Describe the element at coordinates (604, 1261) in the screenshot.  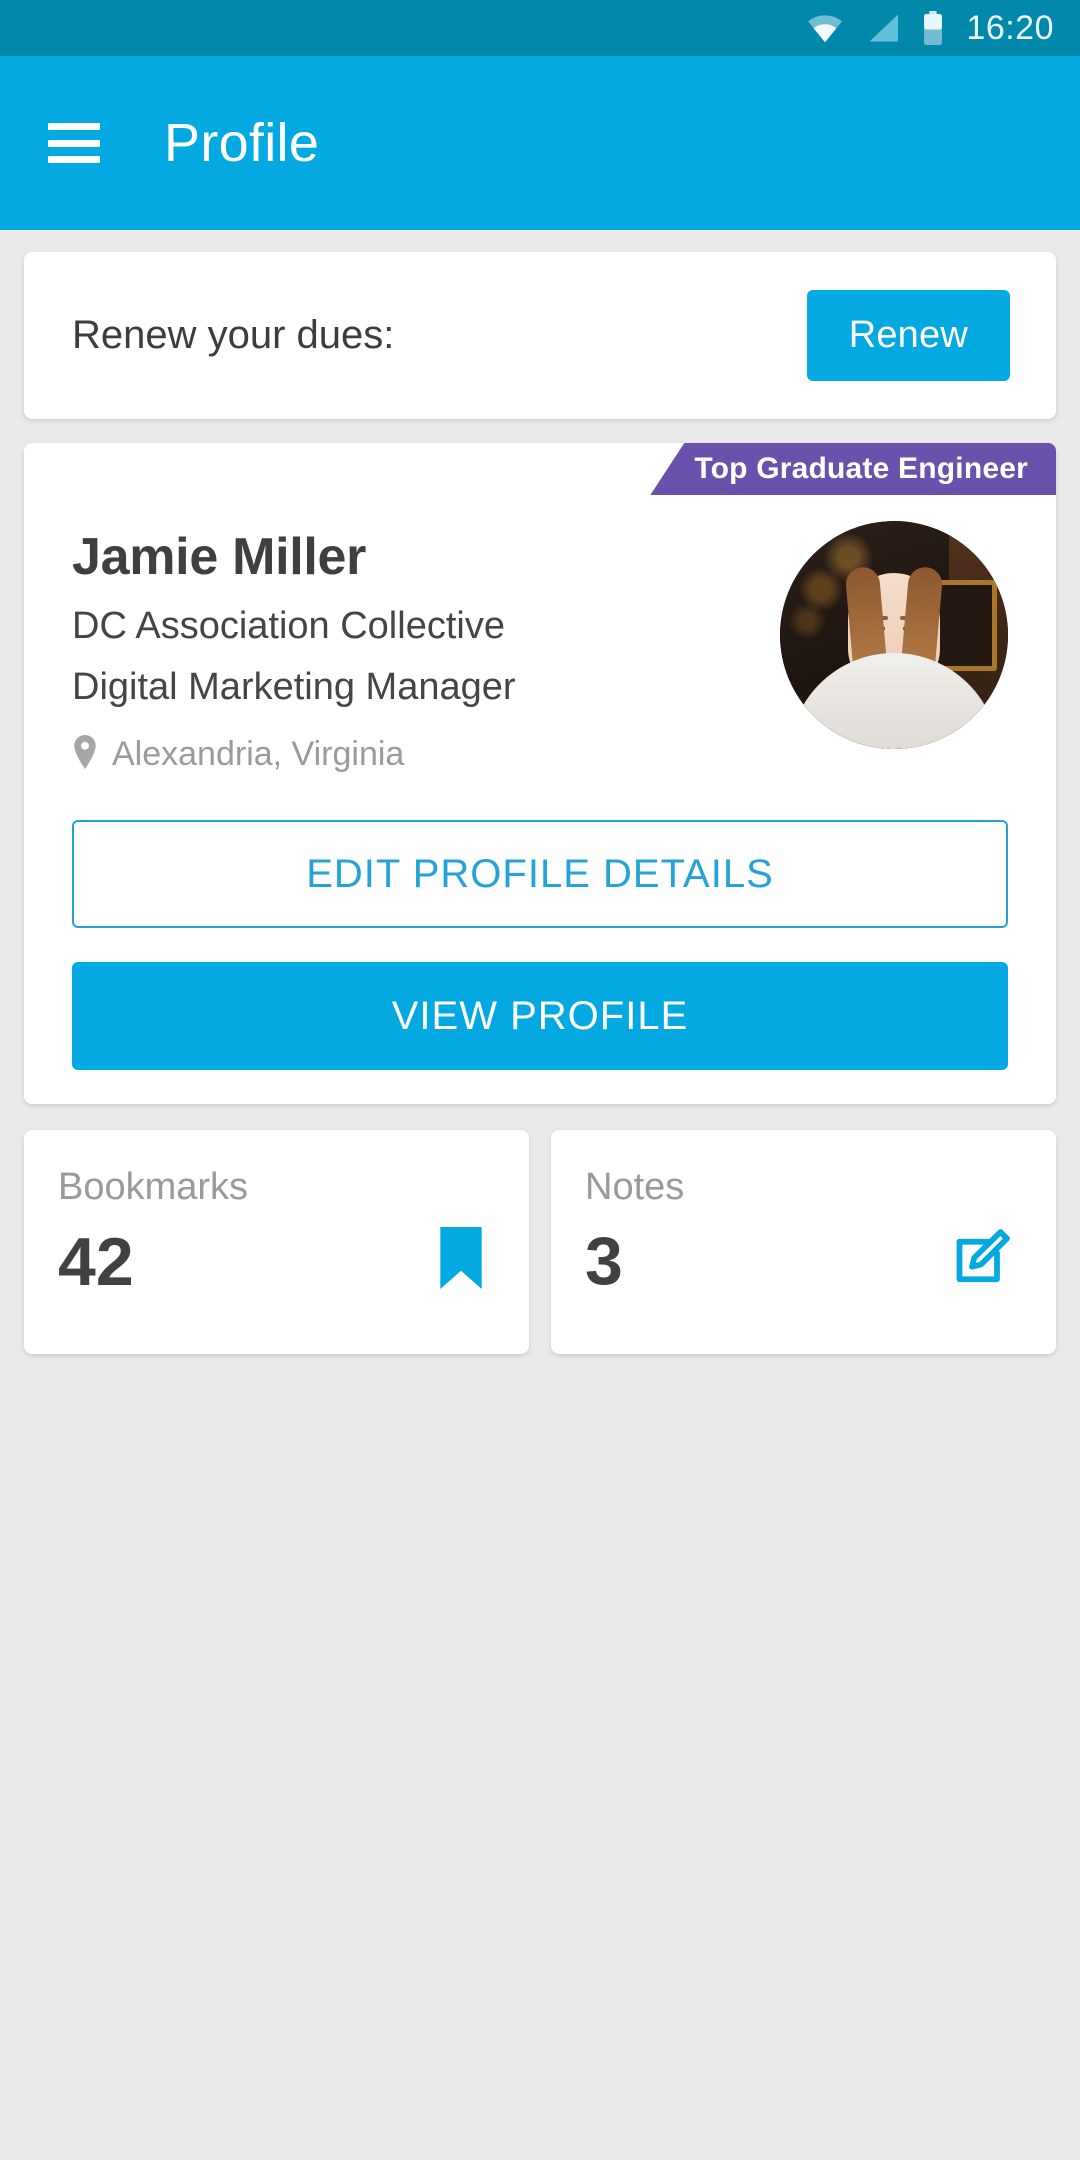
I see `stat-value: 3` at that location.